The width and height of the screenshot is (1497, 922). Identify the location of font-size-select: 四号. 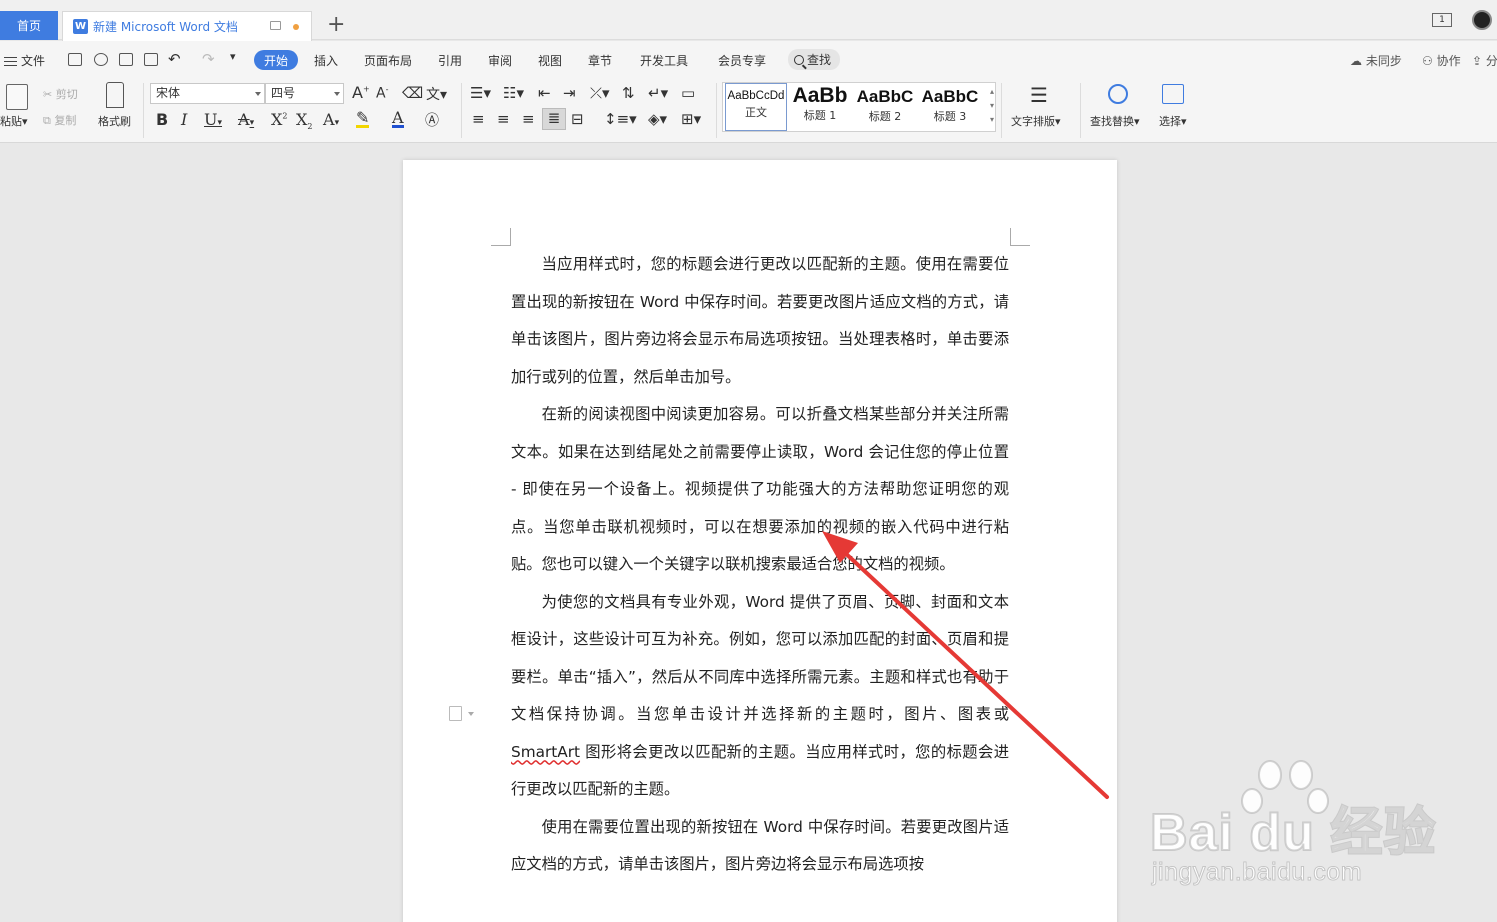
(304, 93).